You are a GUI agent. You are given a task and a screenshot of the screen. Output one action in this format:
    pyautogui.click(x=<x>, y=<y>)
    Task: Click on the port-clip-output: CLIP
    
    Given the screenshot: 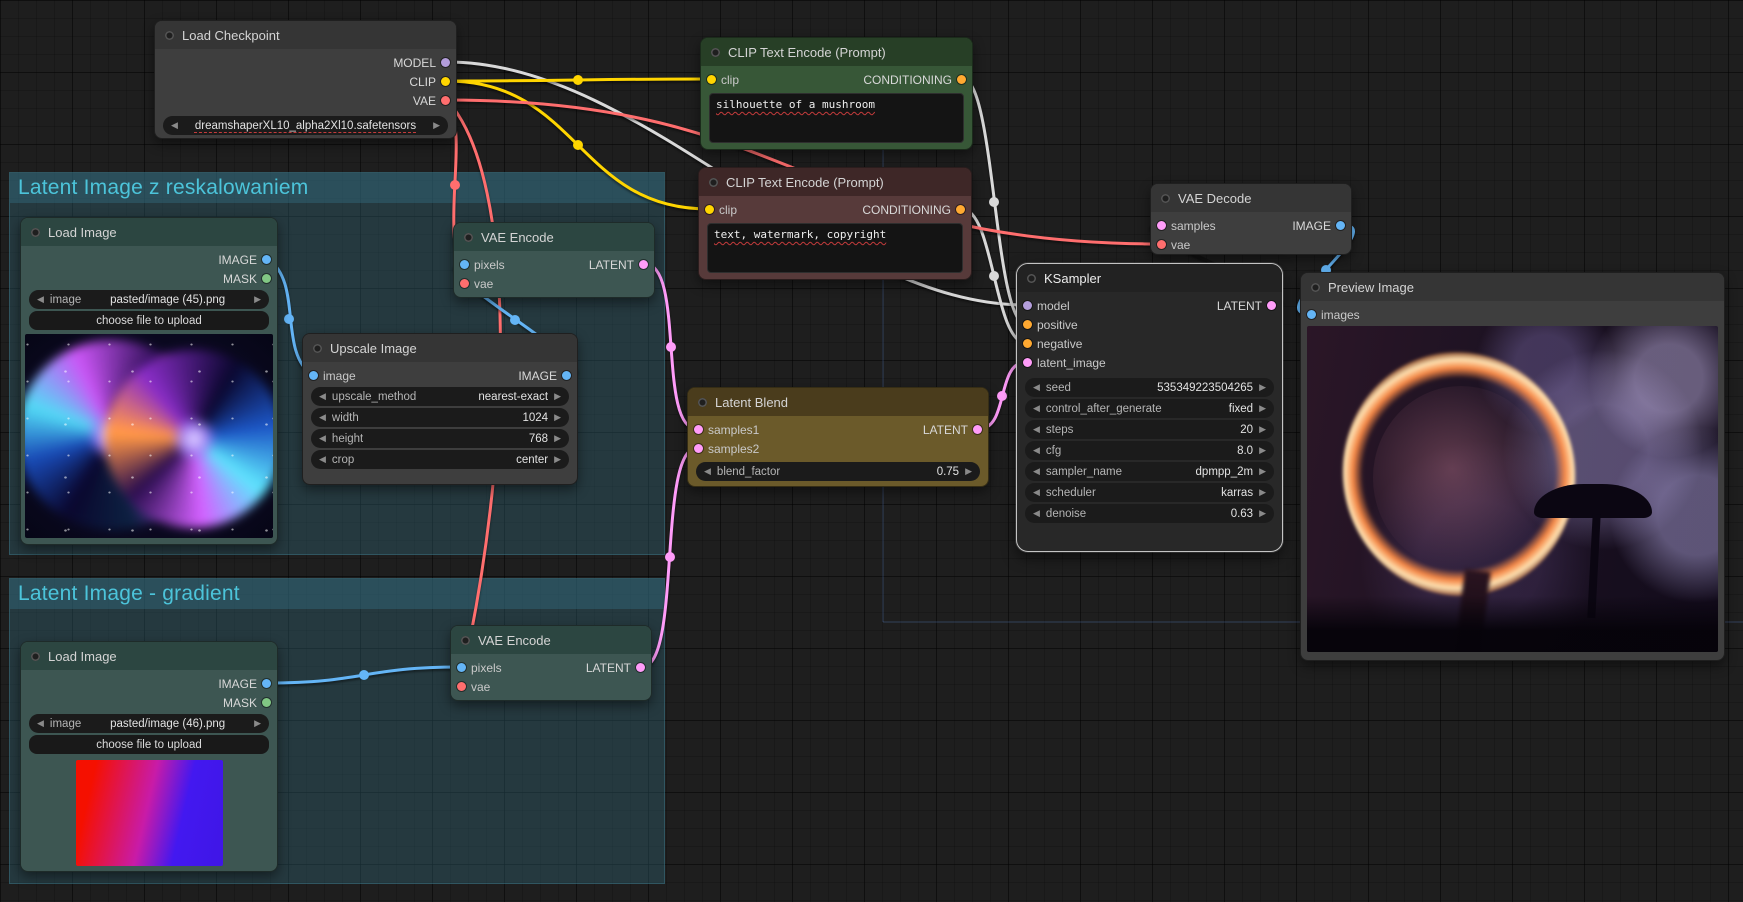 What is the action you would take?
    pyautogui.click(x=429, y=82)
    